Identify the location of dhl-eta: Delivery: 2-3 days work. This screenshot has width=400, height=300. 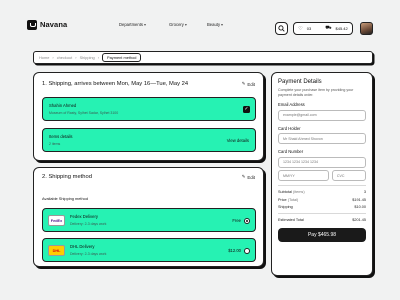
(88, 254).